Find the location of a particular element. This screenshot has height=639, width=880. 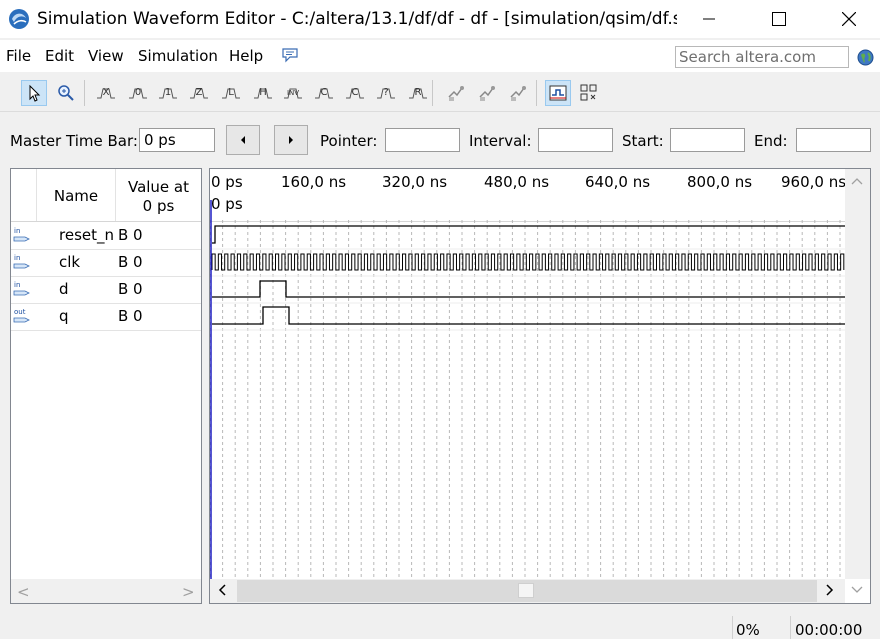

force-high-button: 1 is located at coordinates (168, 93).